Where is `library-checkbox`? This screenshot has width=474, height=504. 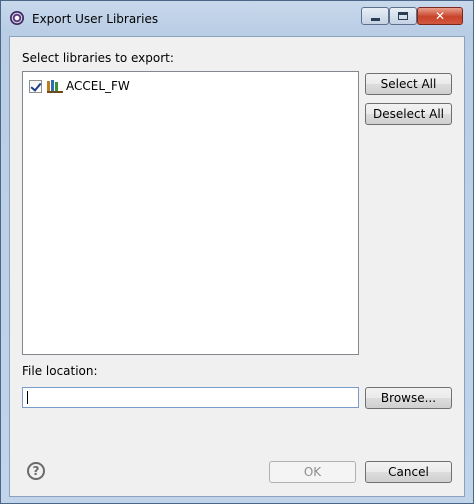 library-checkbox is located at coordinates (35, 86).